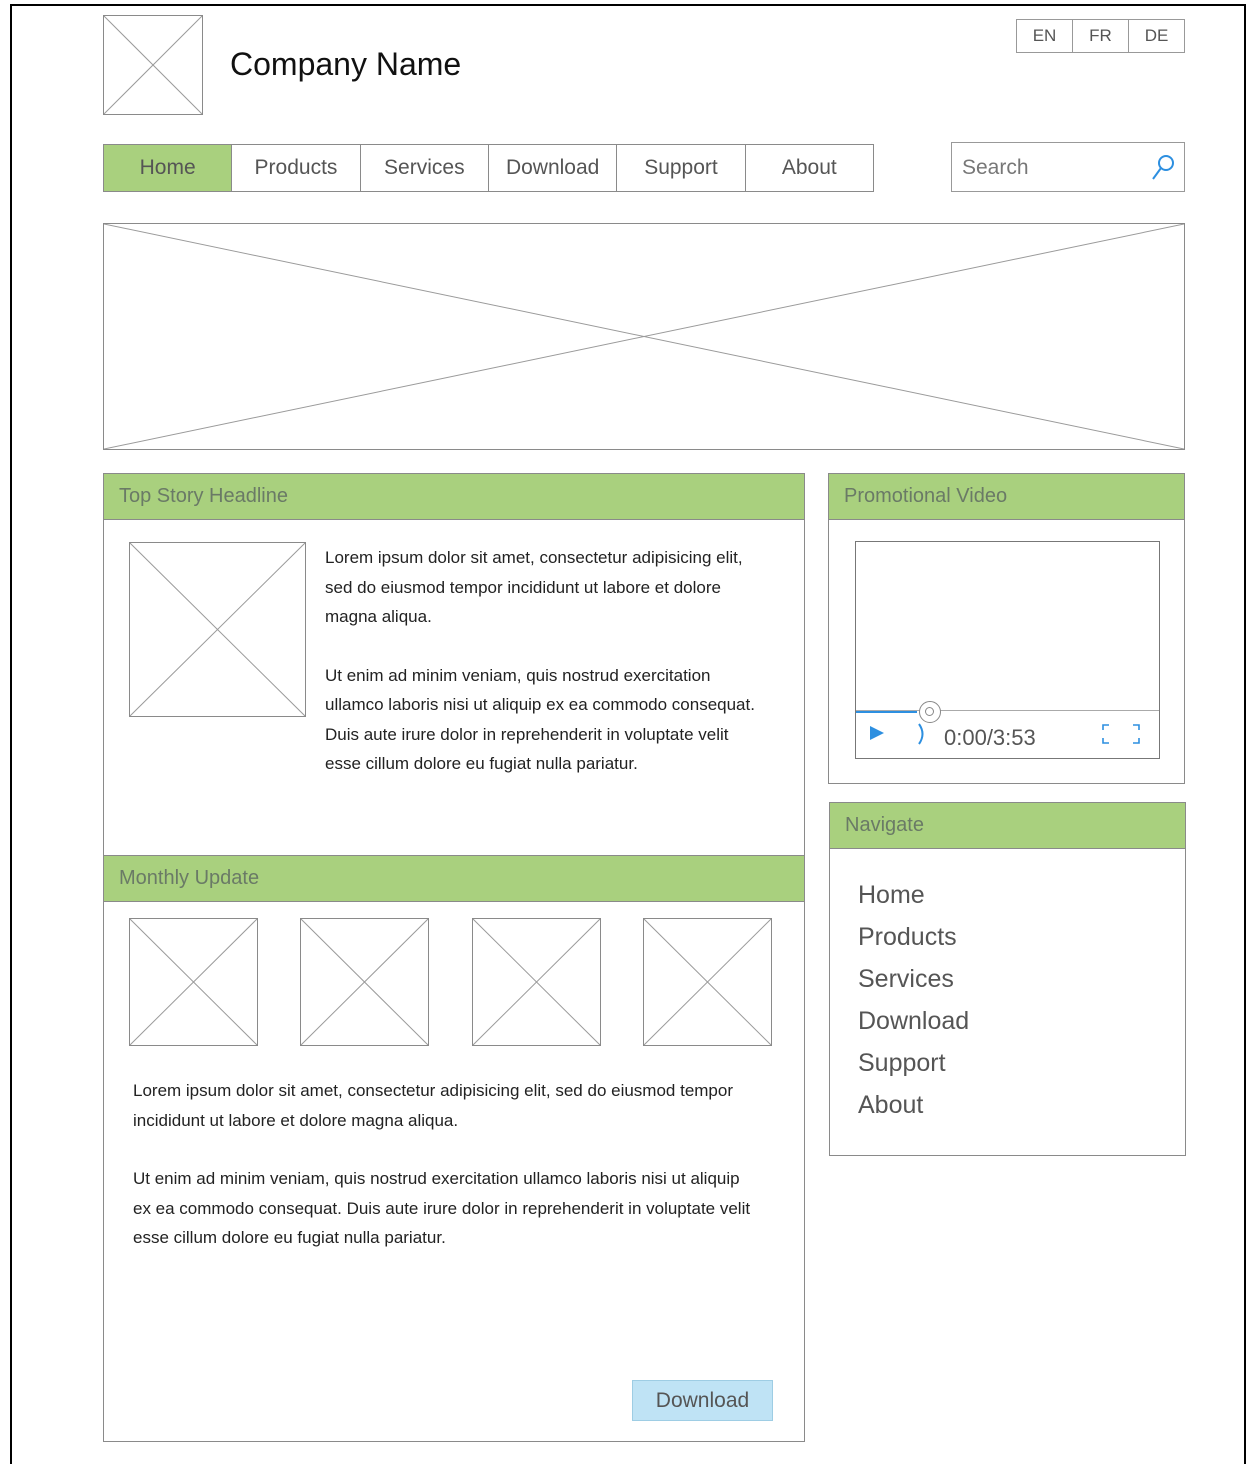 The height and width of the screenshot is (1464, 1256). Describe the element at coordinates (644, 336) in the screenshot. I see `hero-banner-placeholder` at that location.